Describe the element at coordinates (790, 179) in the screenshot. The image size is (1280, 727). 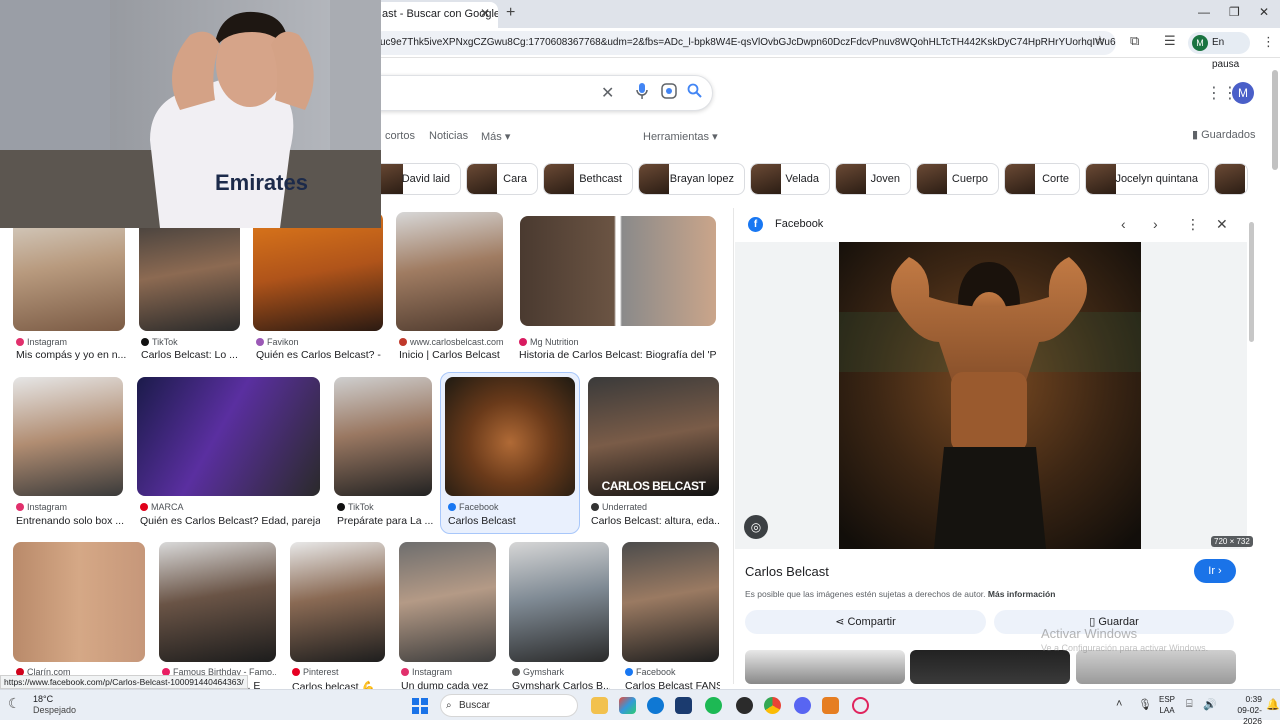
I see `chip-velada: Velada` at that location.